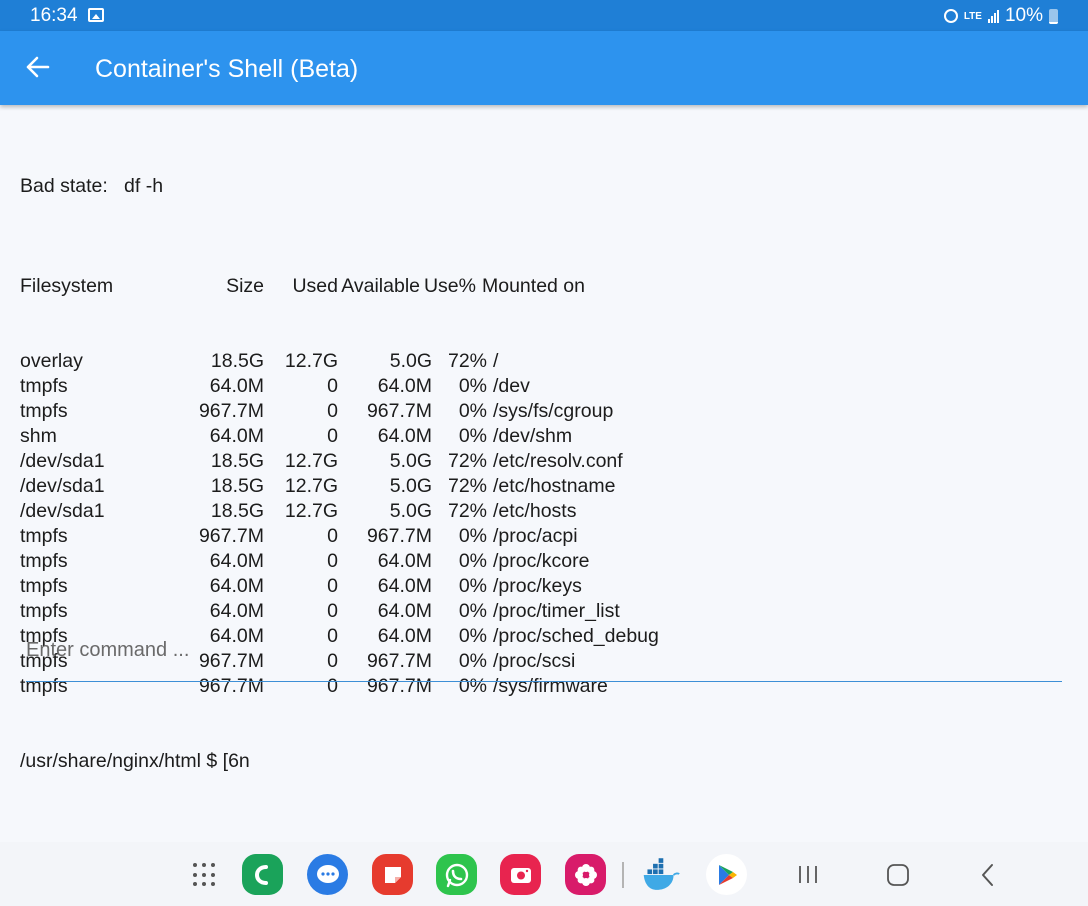 The image size is (1088, 906). I want to click on play-store-app-icon, so click(726, 874).